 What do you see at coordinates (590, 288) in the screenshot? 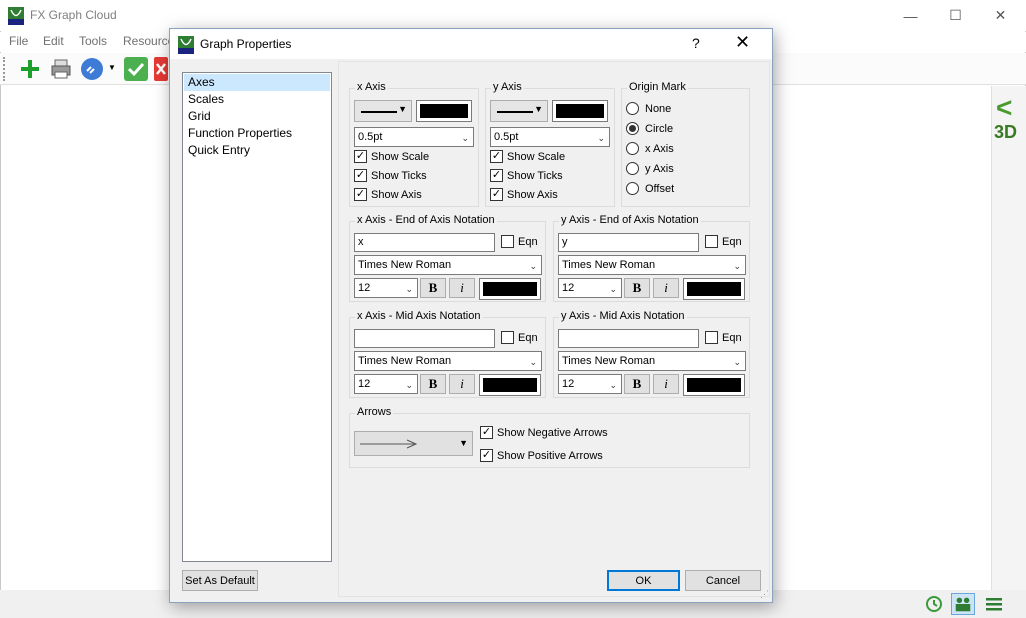
I see `y-end-size-select: 12 ⌄` at bounding box center [590, 288].